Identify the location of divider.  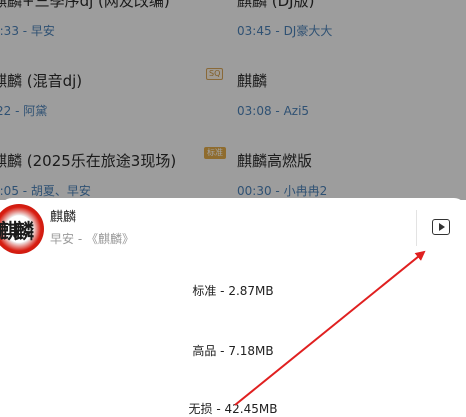
(416, 228).